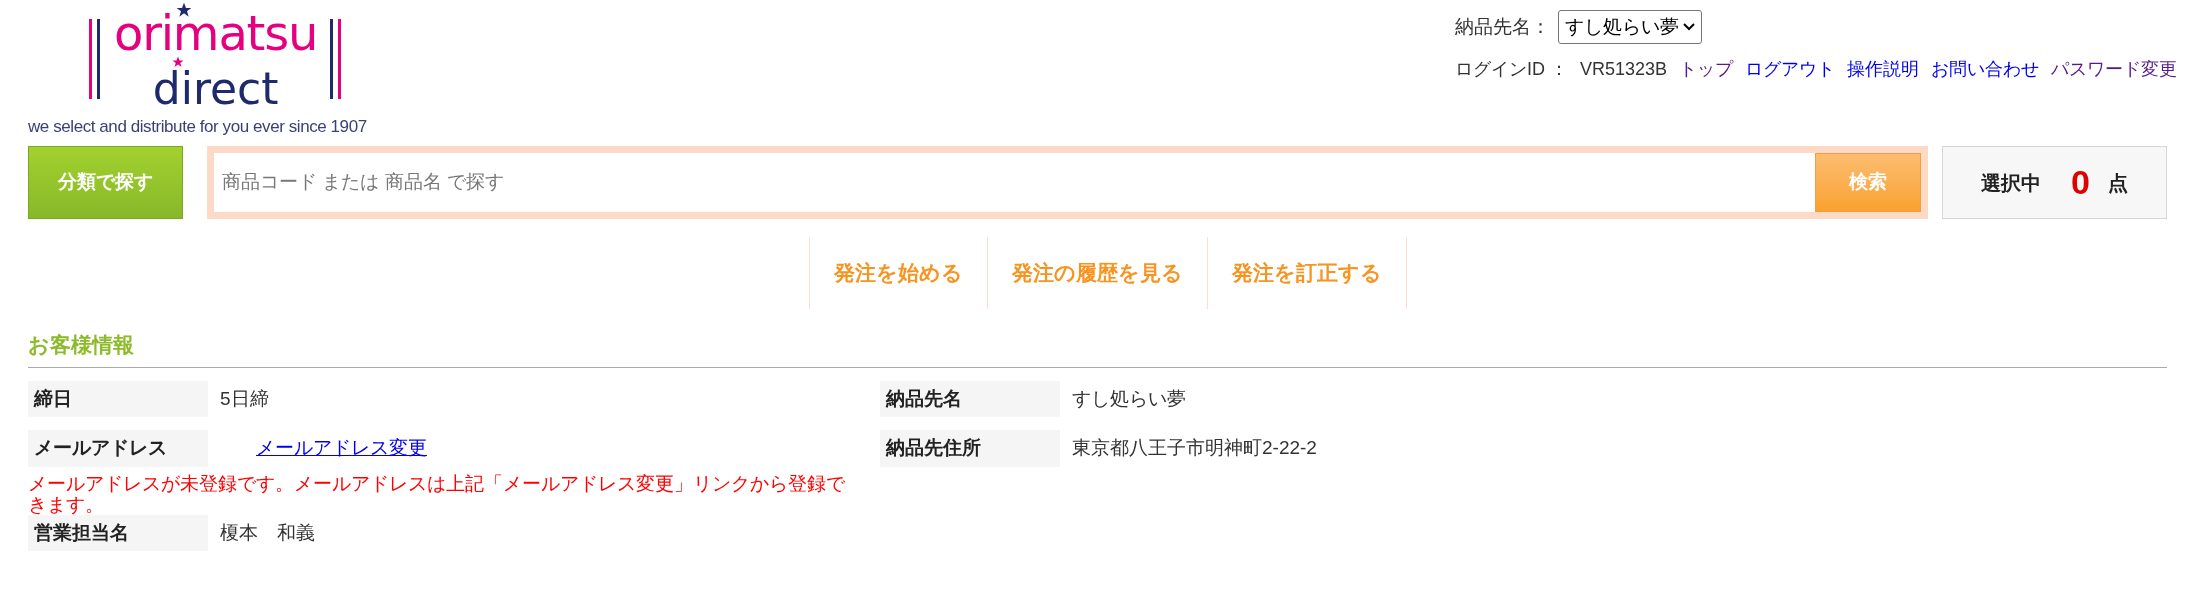  What do you see at coordinates (267, 532) in the screenshot?
I see `field-value: 榎本 和義` at bounding box center [267, 532].